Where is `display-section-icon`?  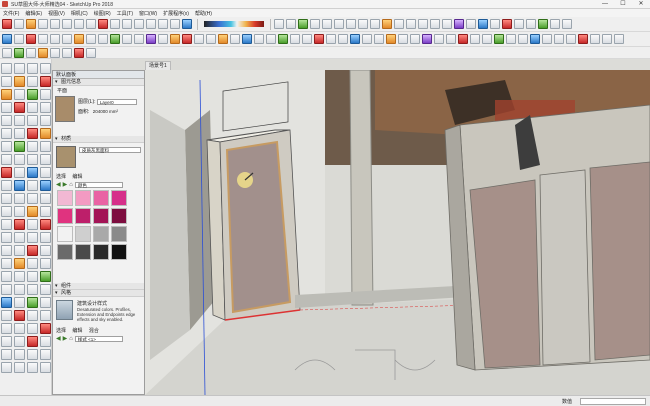 display-section-icon is located at coordinates (291, 24).